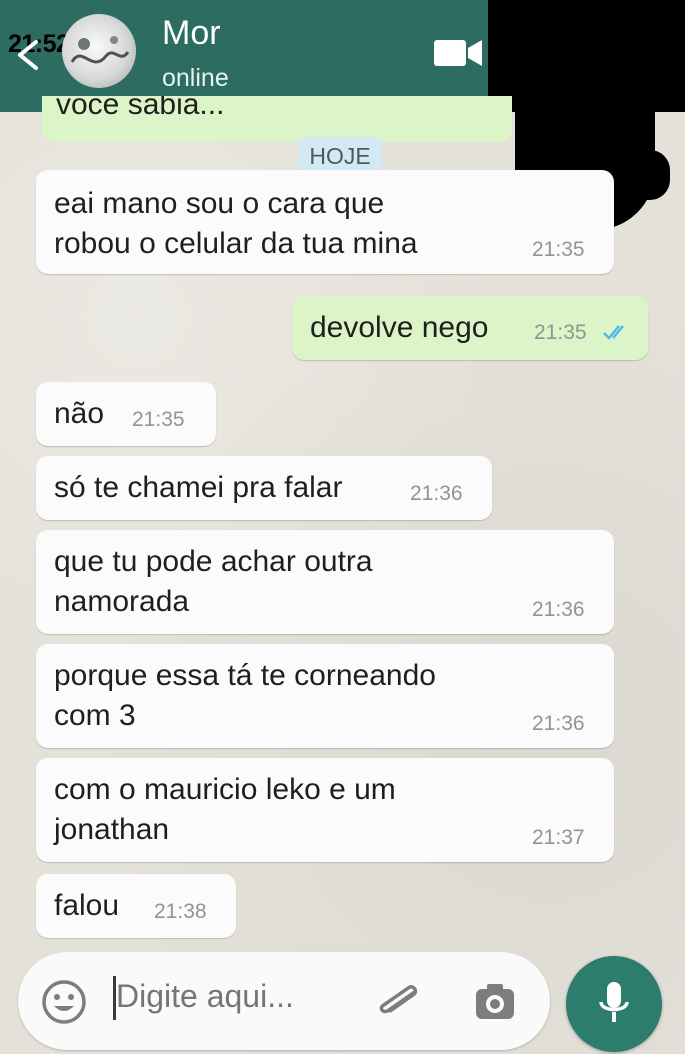 This screenshot has width=685, height=1054. Describe the element at coordinates (213, 581) in the screenshot. I see `message-text: que tu pode achar outra namorada` at that location.